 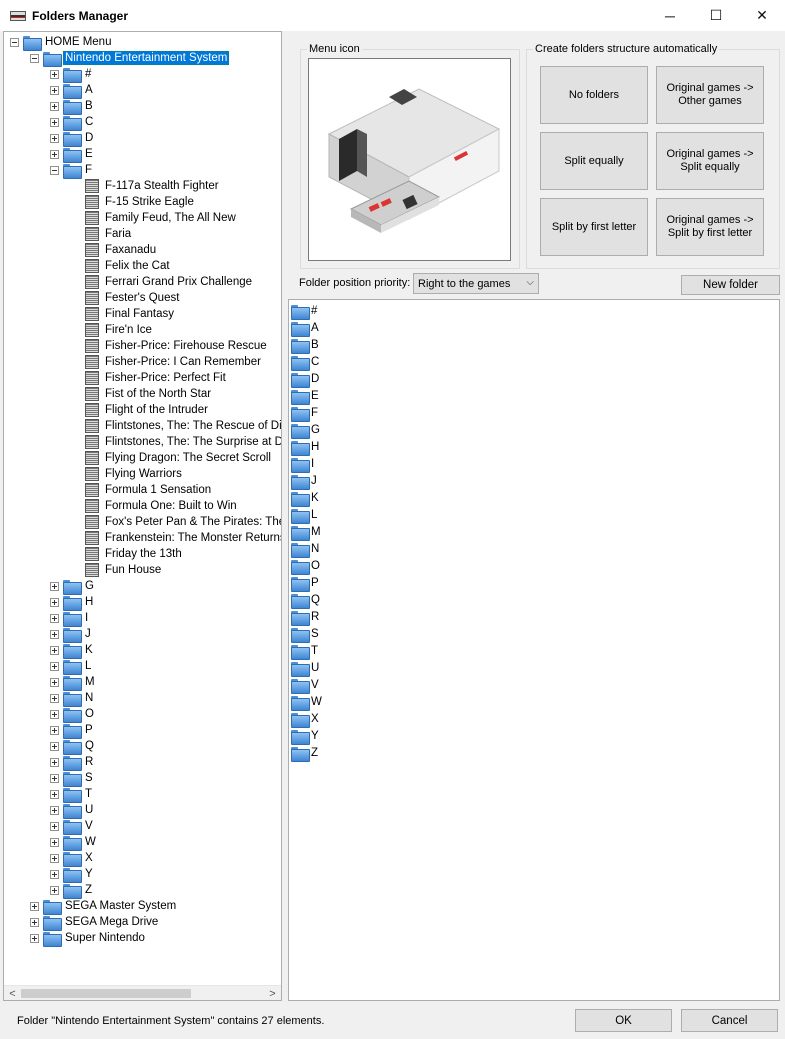 I want to click on original-split-equally-button: Original games -> Split equally, so click(x=710, y=161).